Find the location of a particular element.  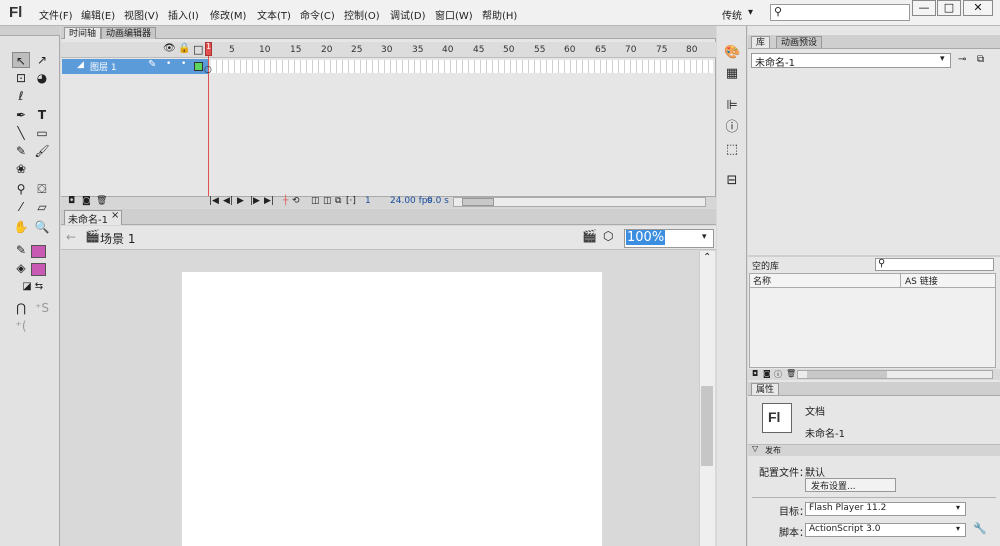

pen-tool-icon: ✒ is located at coordinates (21, 115).